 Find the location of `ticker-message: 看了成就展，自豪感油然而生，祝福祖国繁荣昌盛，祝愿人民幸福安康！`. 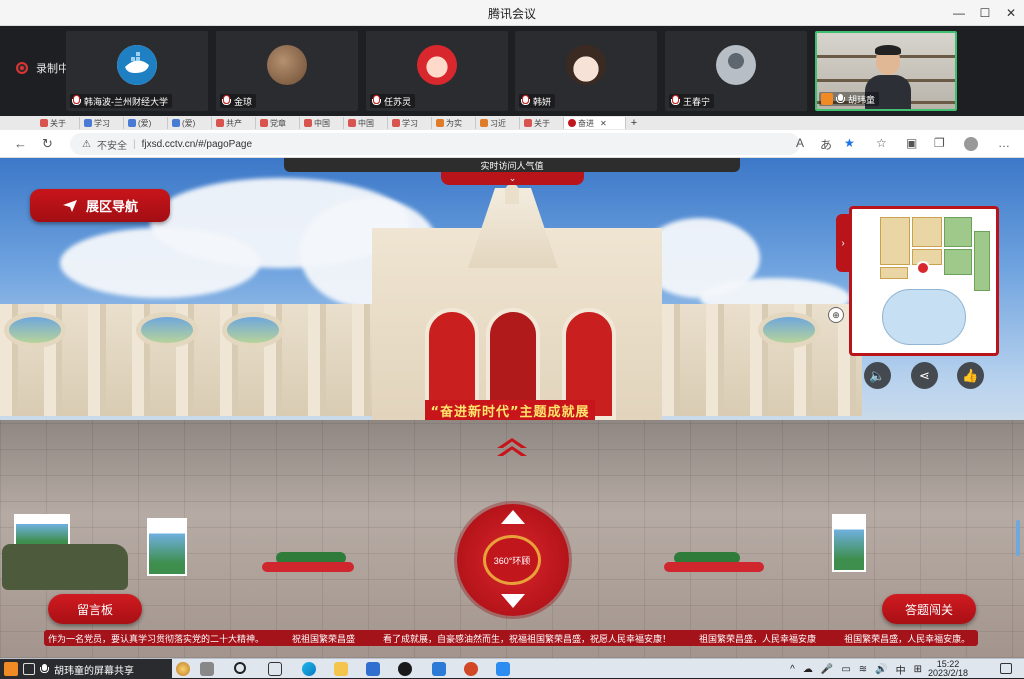

ticker-message: 看了成就展，自豪感油然而生，祝福祖国繁荣昌盛，祝愿人民幸福安康！ is located at coordinates (527, 639).